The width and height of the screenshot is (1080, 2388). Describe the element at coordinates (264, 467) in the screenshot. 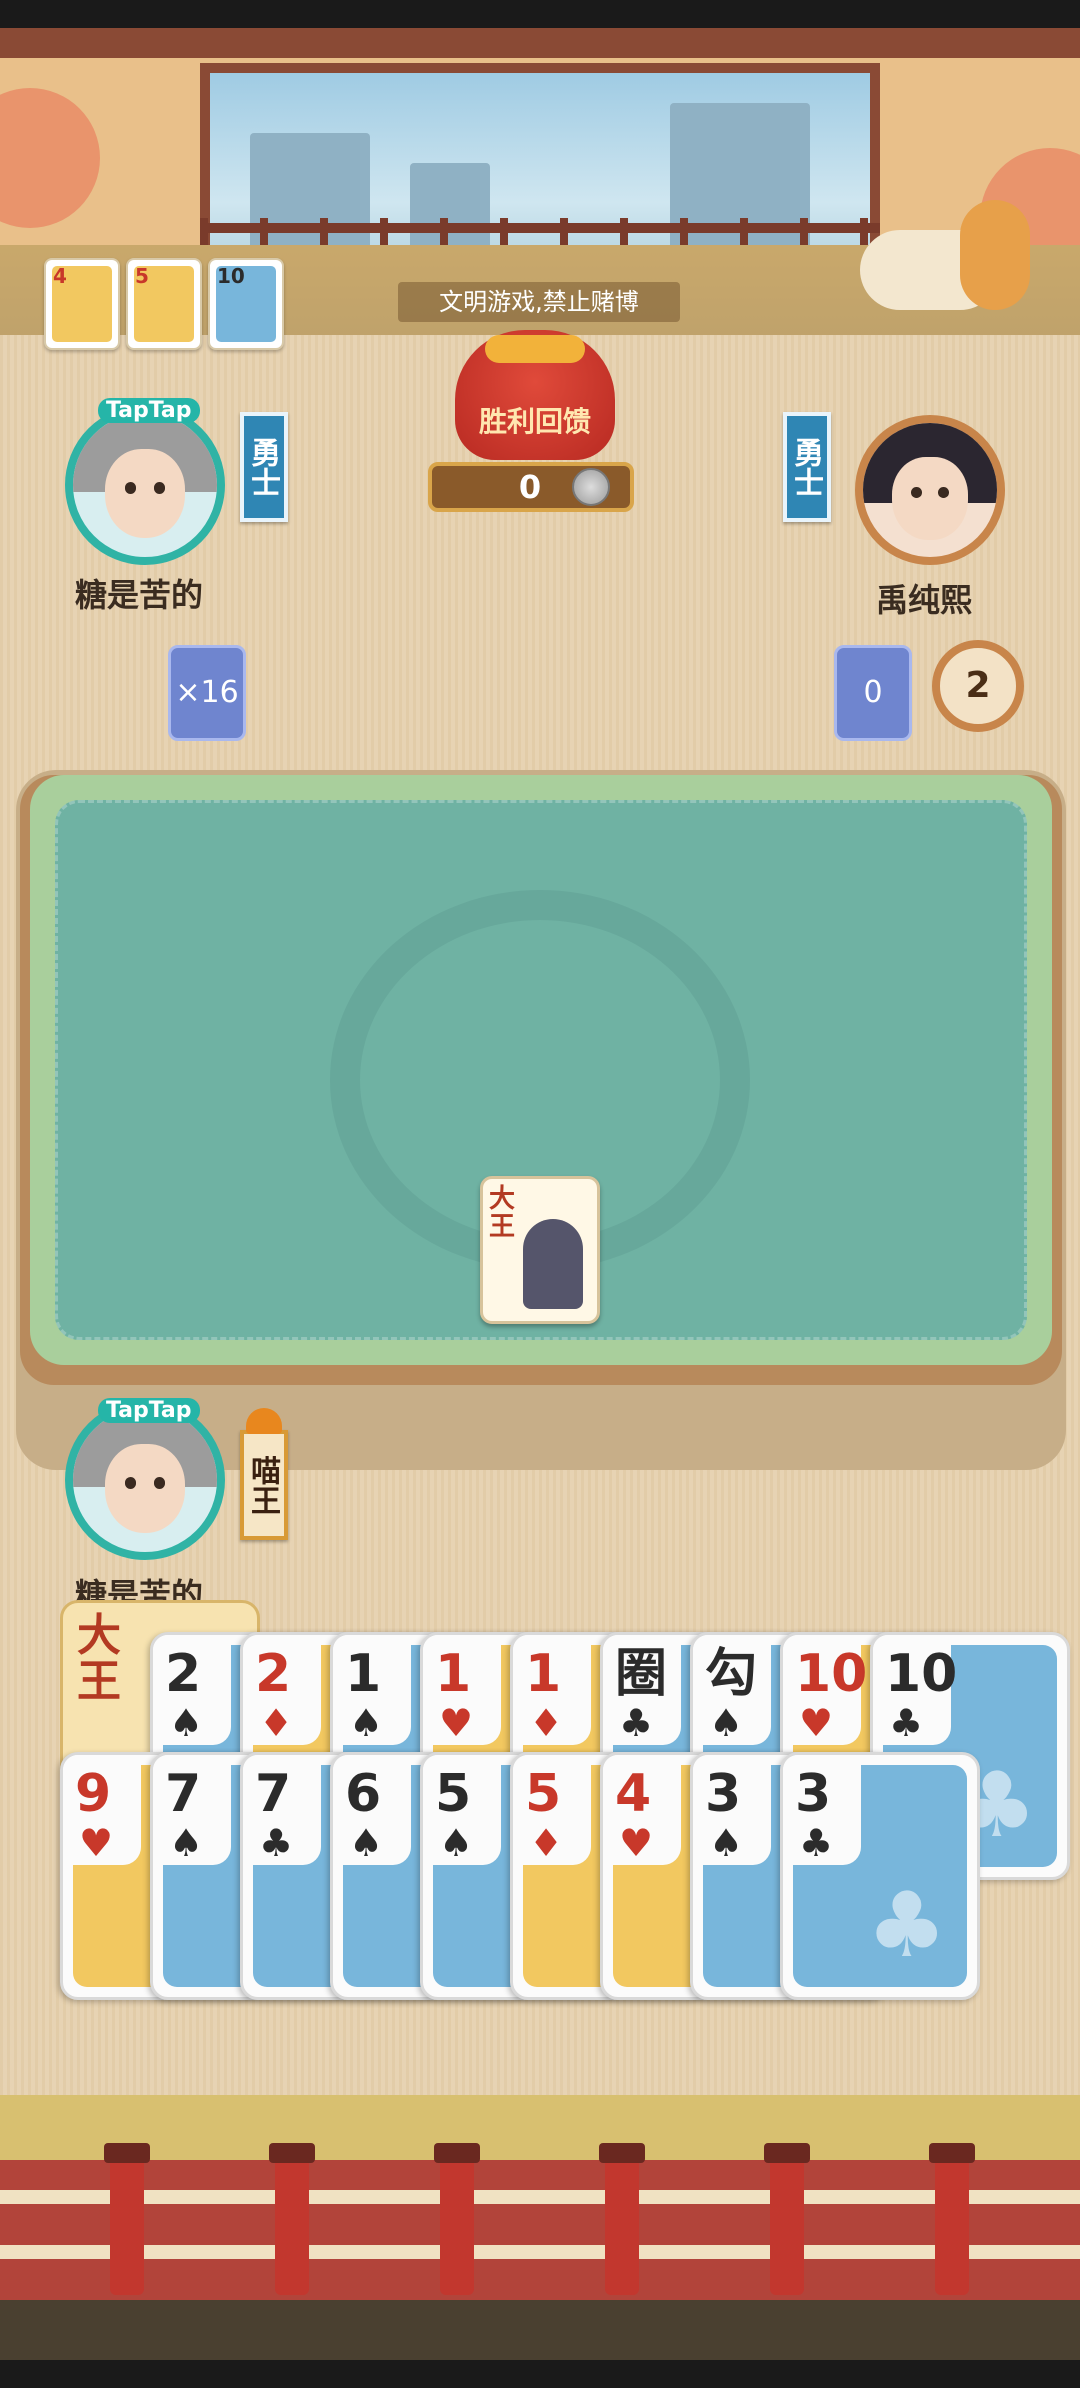

I see `left-player-rank: 勇士` at that location.